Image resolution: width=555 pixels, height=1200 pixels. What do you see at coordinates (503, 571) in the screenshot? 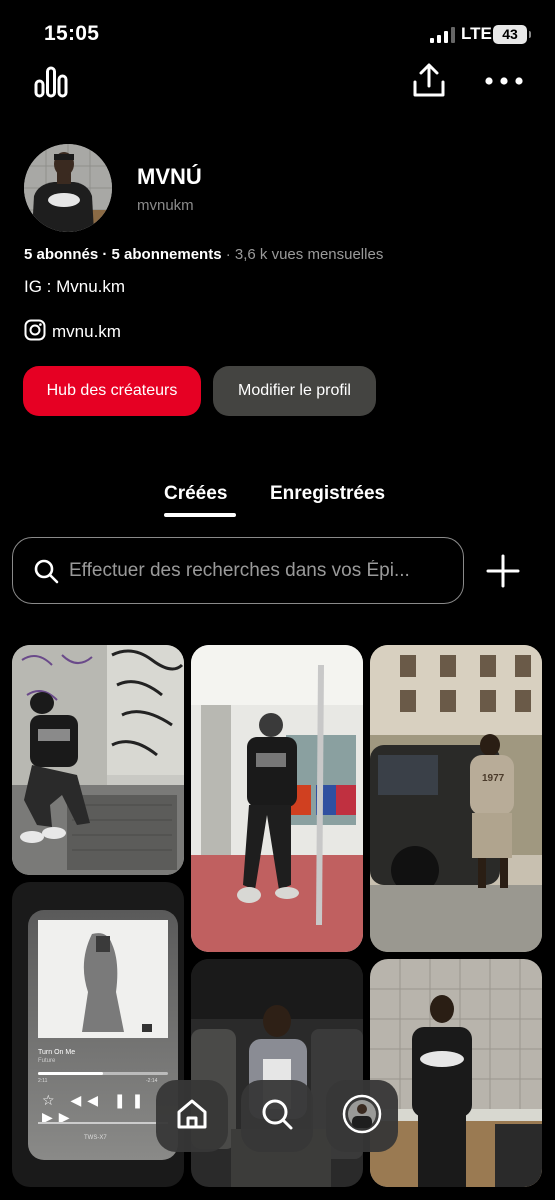
I see `plus-icon` at bounding box center [503, 571].